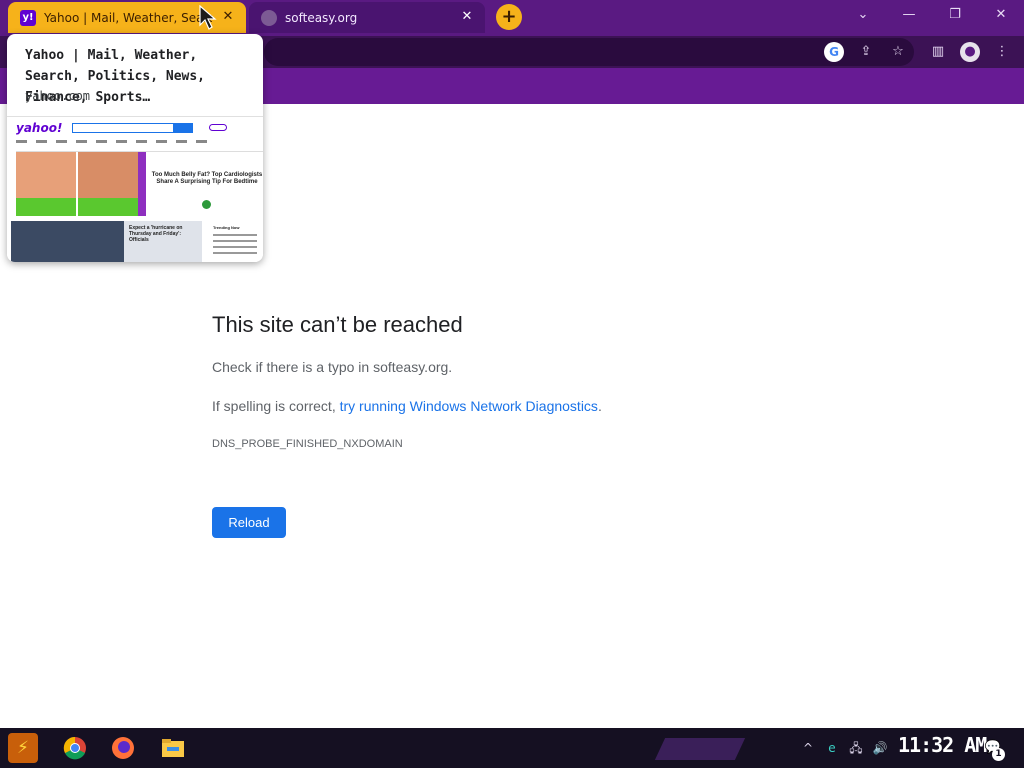 The height and width of the screenshot is (768, 1024). Describe the element at coordinates (898, 52) in the screenshot. I see `bookmark-star-icon: ☆` at that location.